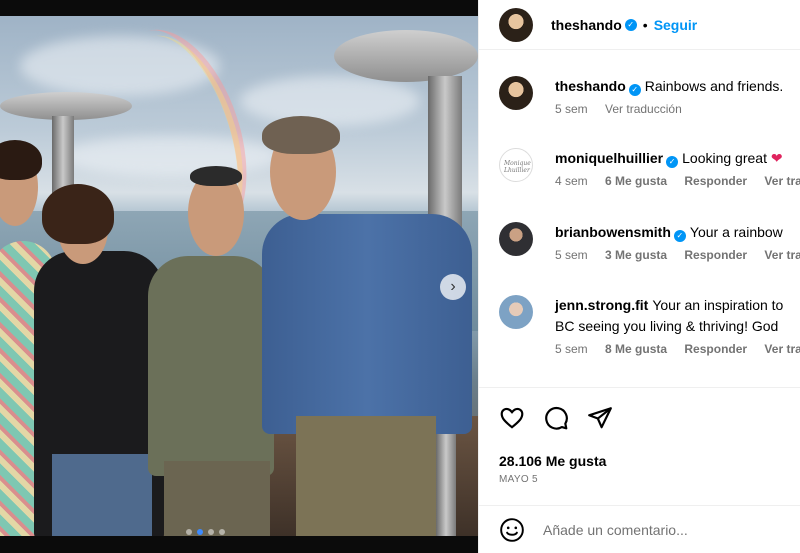 This screenshot has height=553, width=800. What do you see at coordinates (636, 255) in the screenshot?
I see `comment-likes: 3 Me gusta` at bounding box center [636, 255].